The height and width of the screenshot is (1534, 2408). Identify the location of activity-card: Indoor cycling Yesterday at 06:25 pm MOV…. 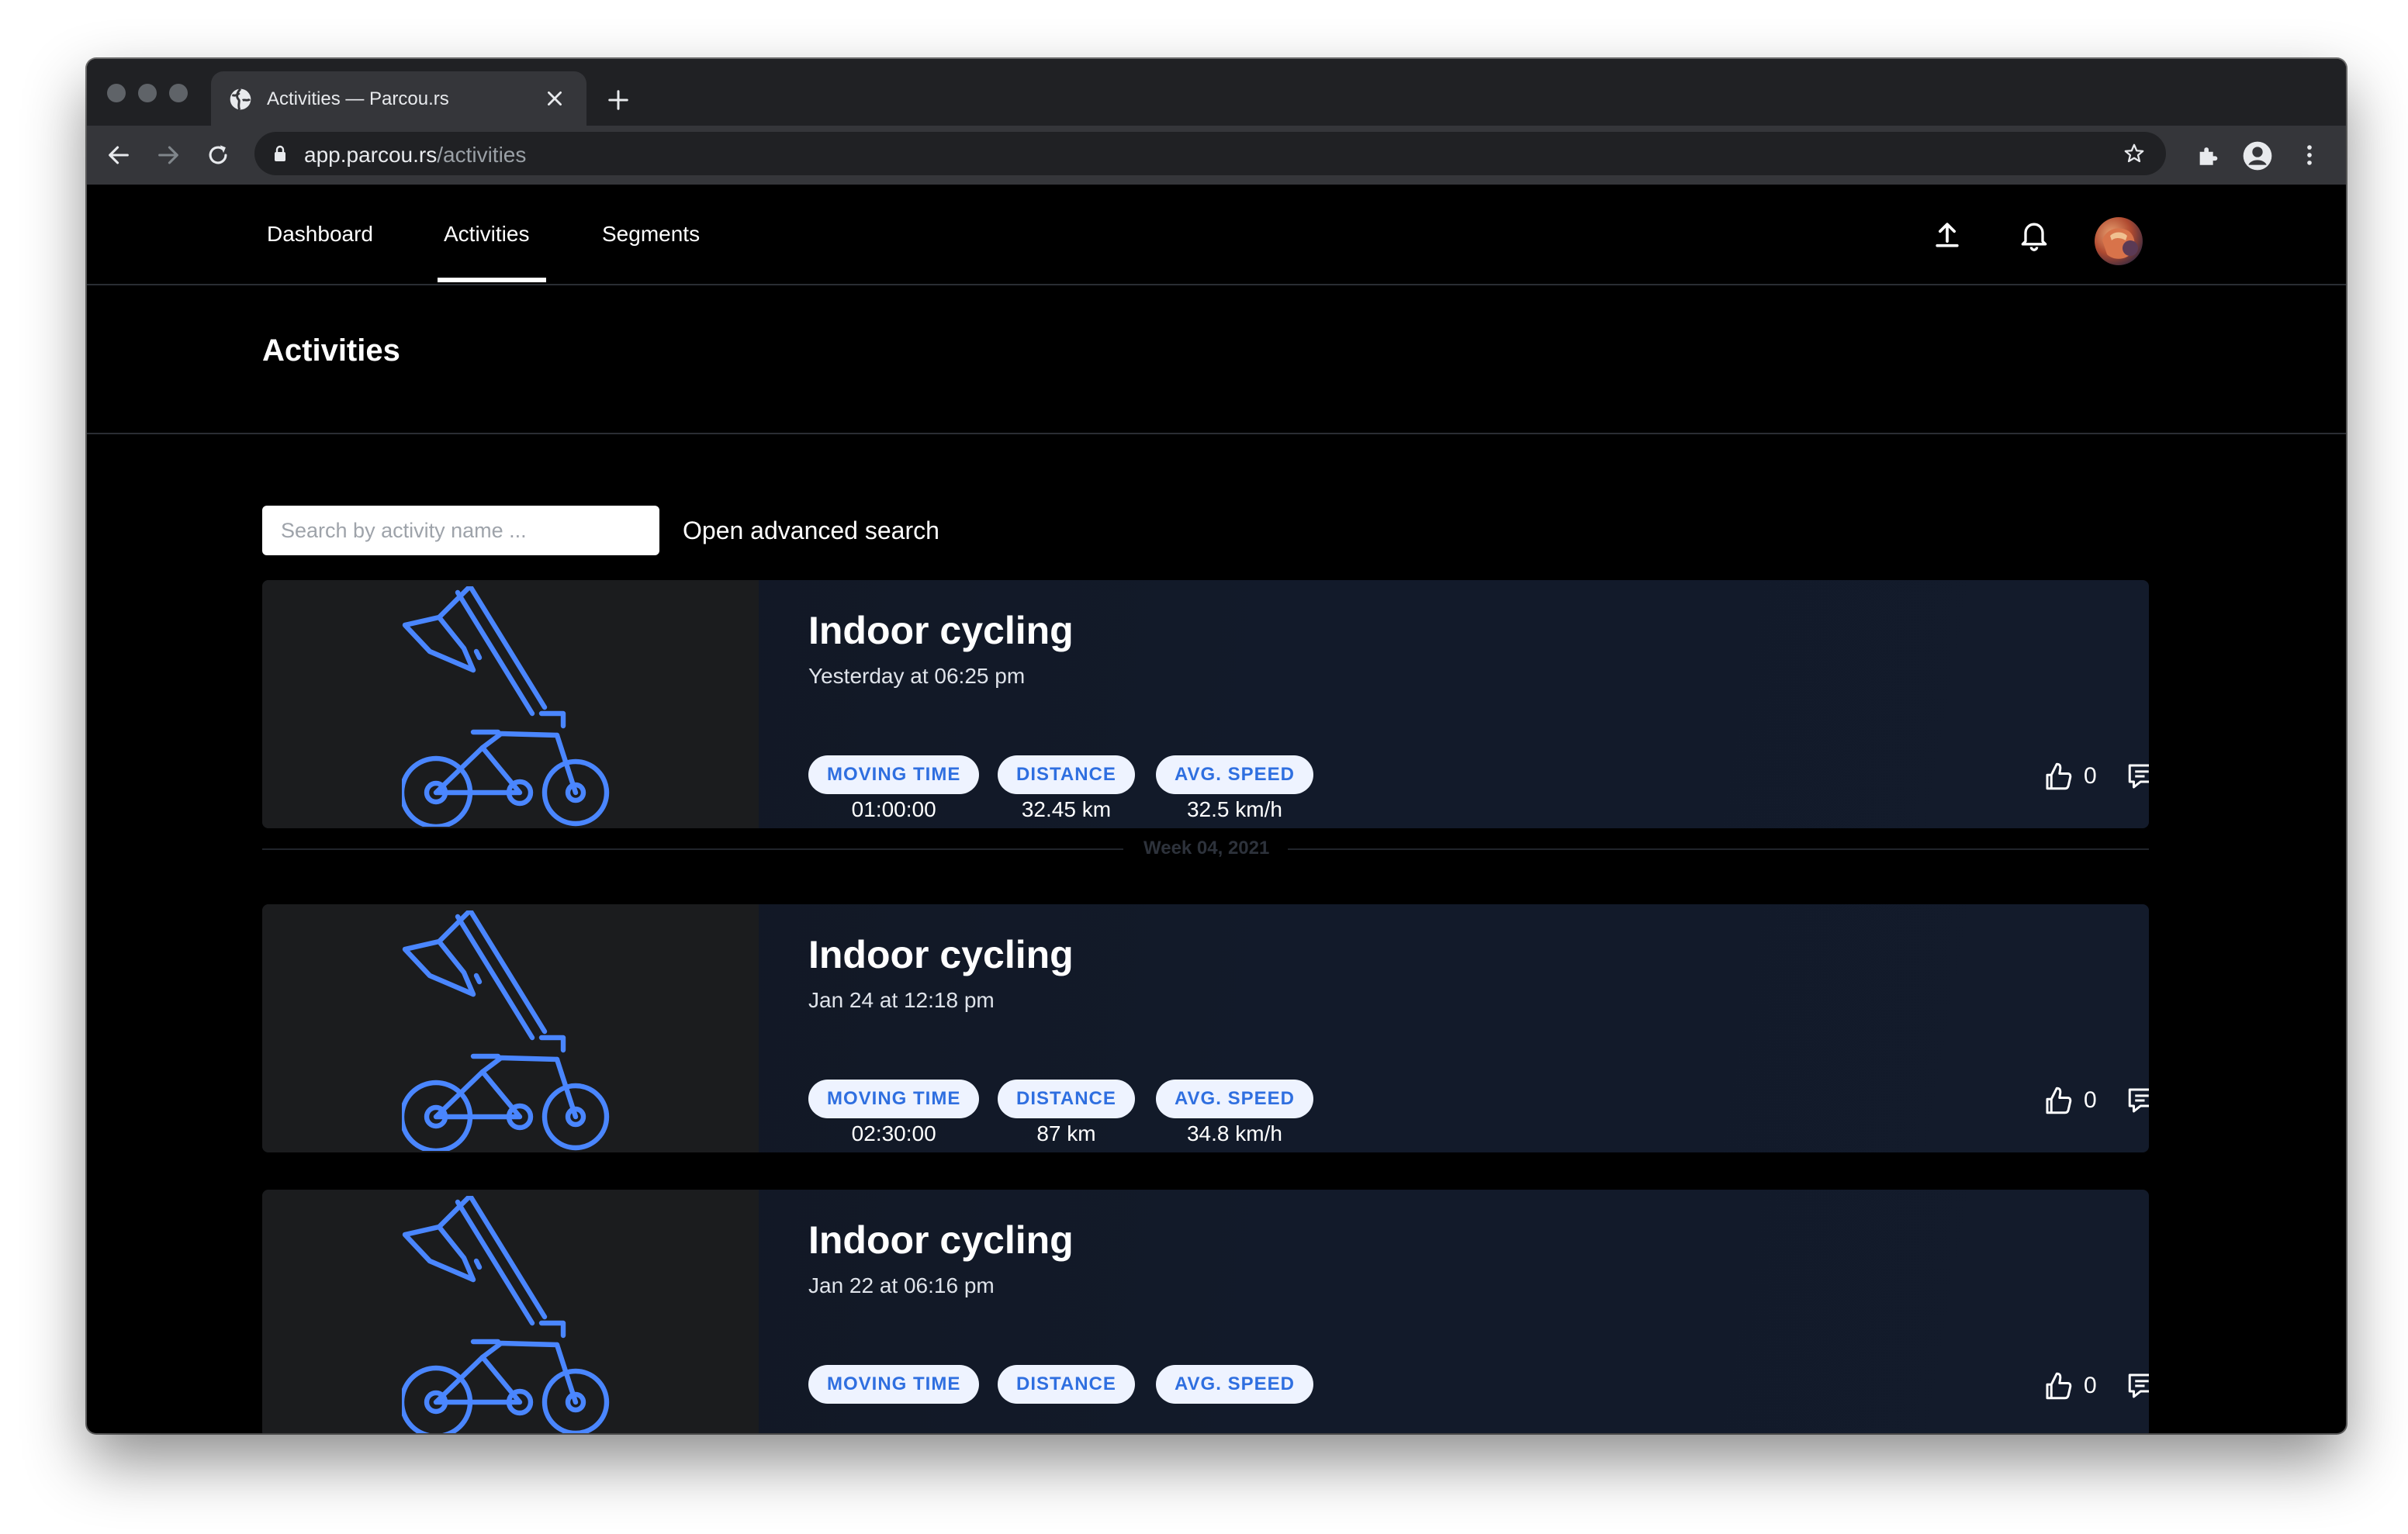
(1205, 704).